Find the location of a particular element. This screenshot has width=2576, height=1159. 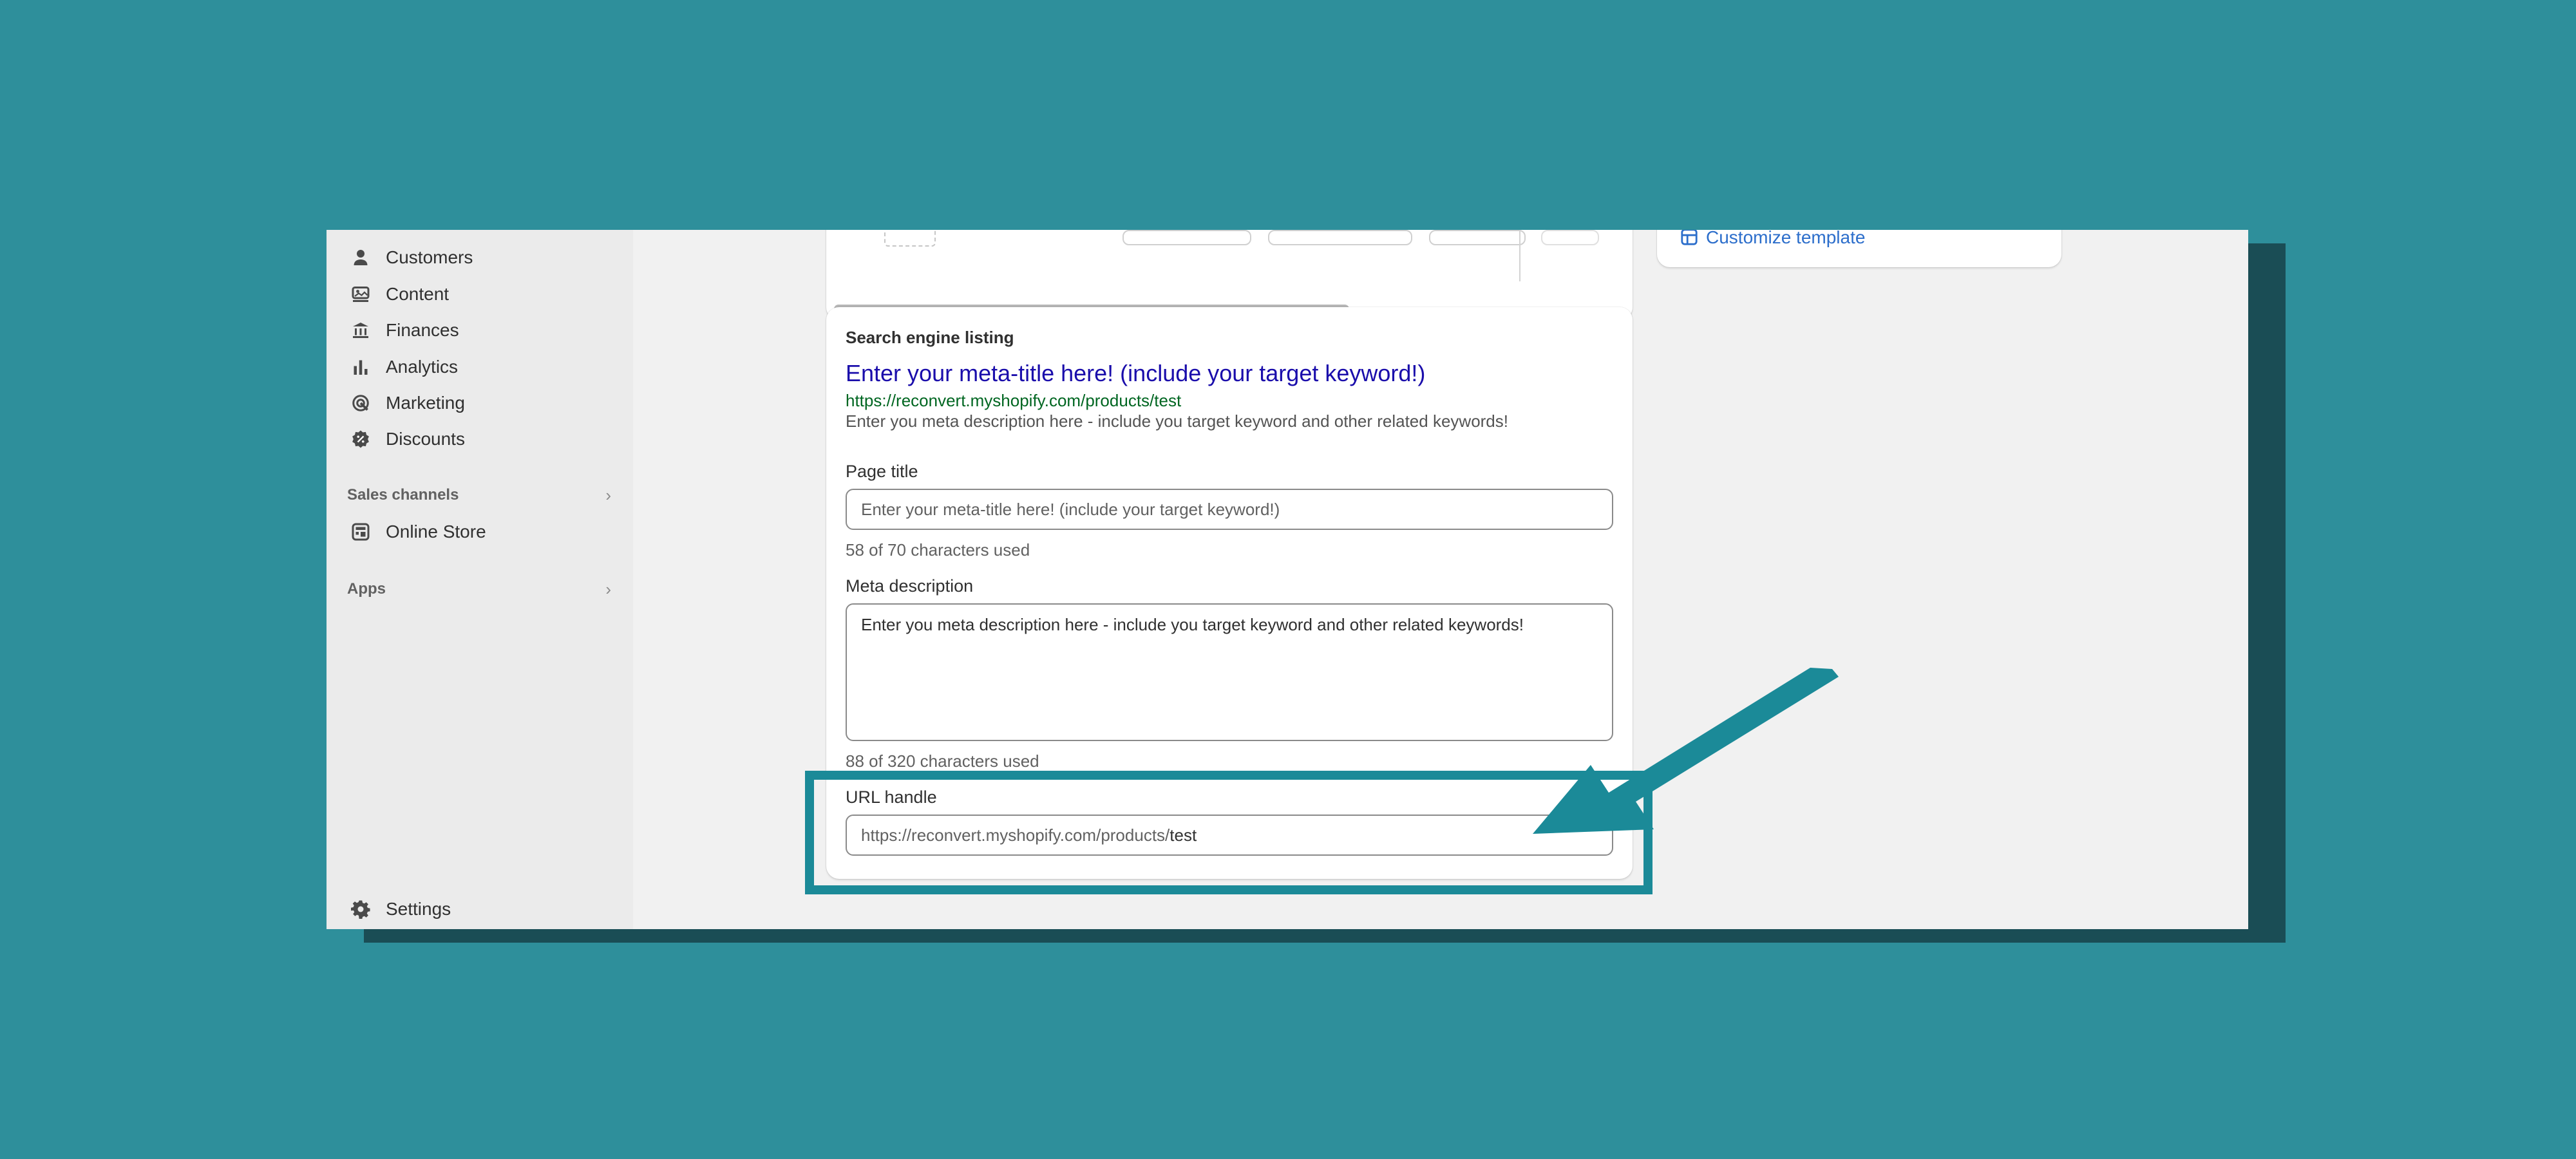

discount-icon is located at coordinates (361, 439).